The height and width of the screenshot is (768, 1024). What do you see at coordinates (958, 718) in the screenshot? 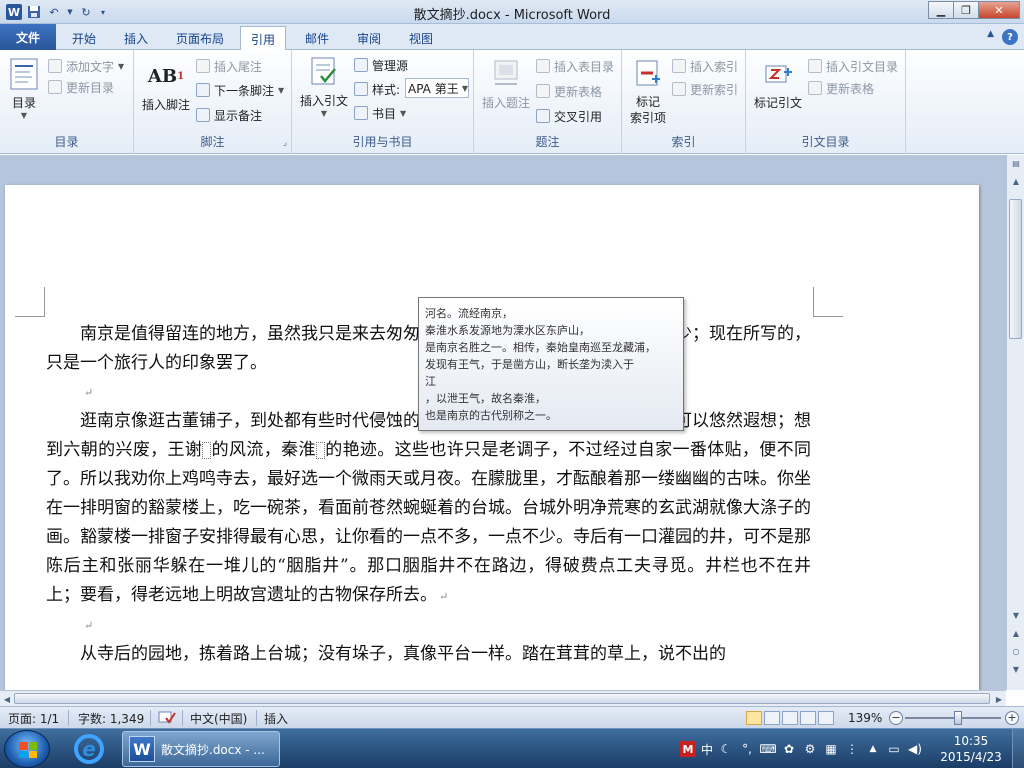
I see `zoom-slider-thumb` at bounding box center [958, 718].